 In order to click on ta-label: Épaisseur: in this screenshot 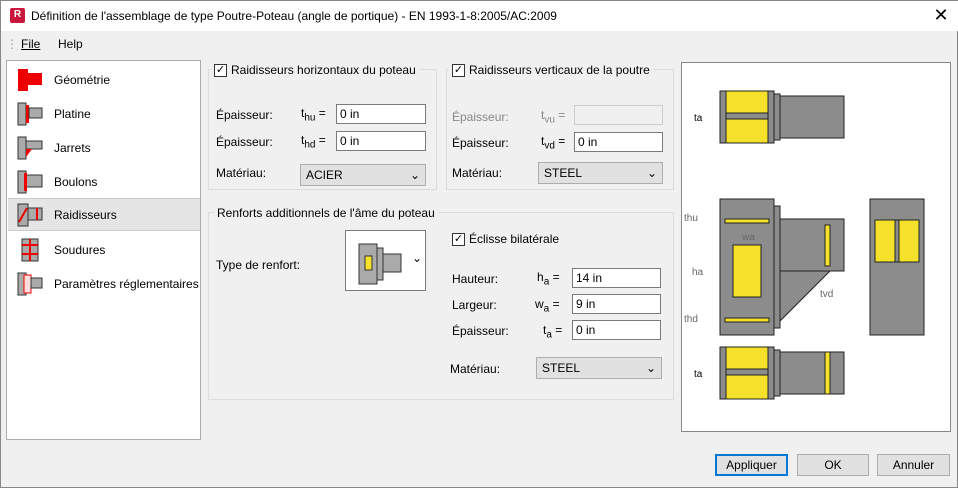, I will do `click(480, 331)`.